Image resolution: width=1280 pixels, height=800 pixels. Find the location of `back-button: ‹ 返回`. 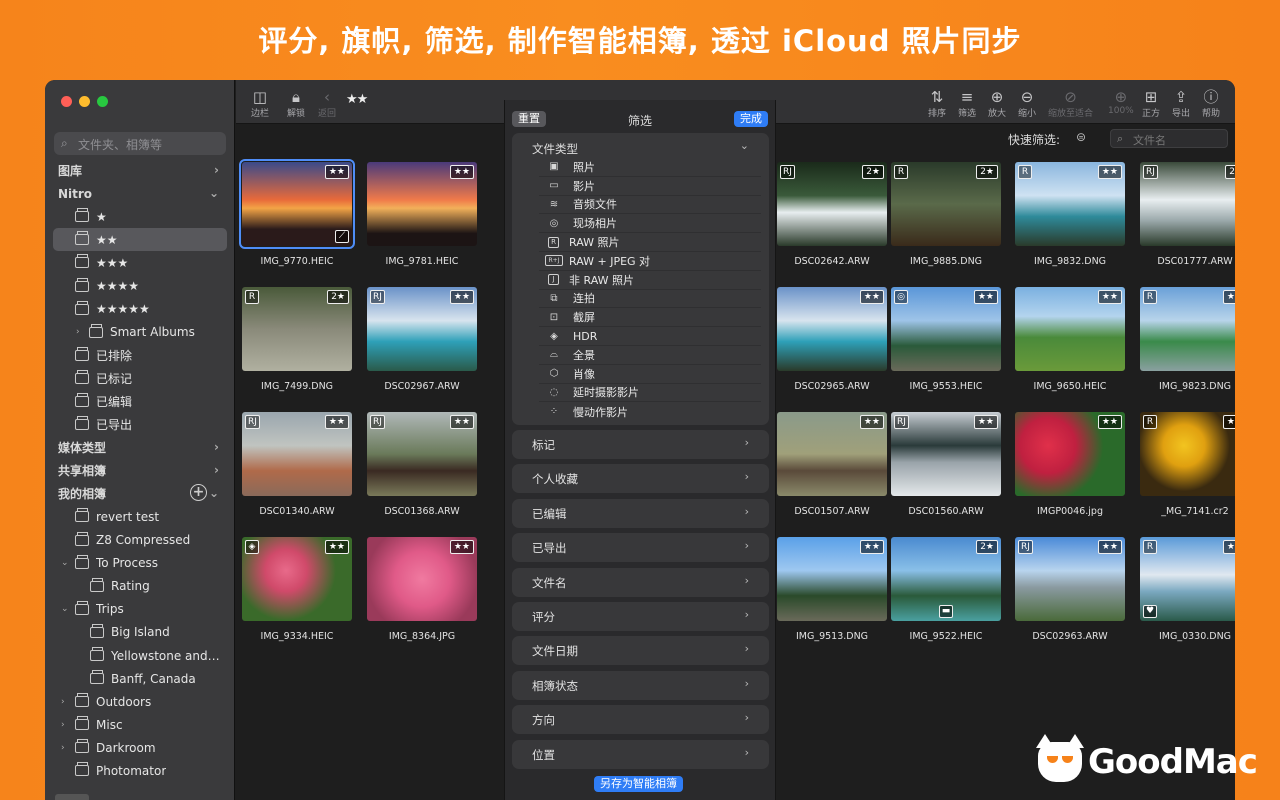

back-button: ‹ 返回 is located at coordinates (327, 103).